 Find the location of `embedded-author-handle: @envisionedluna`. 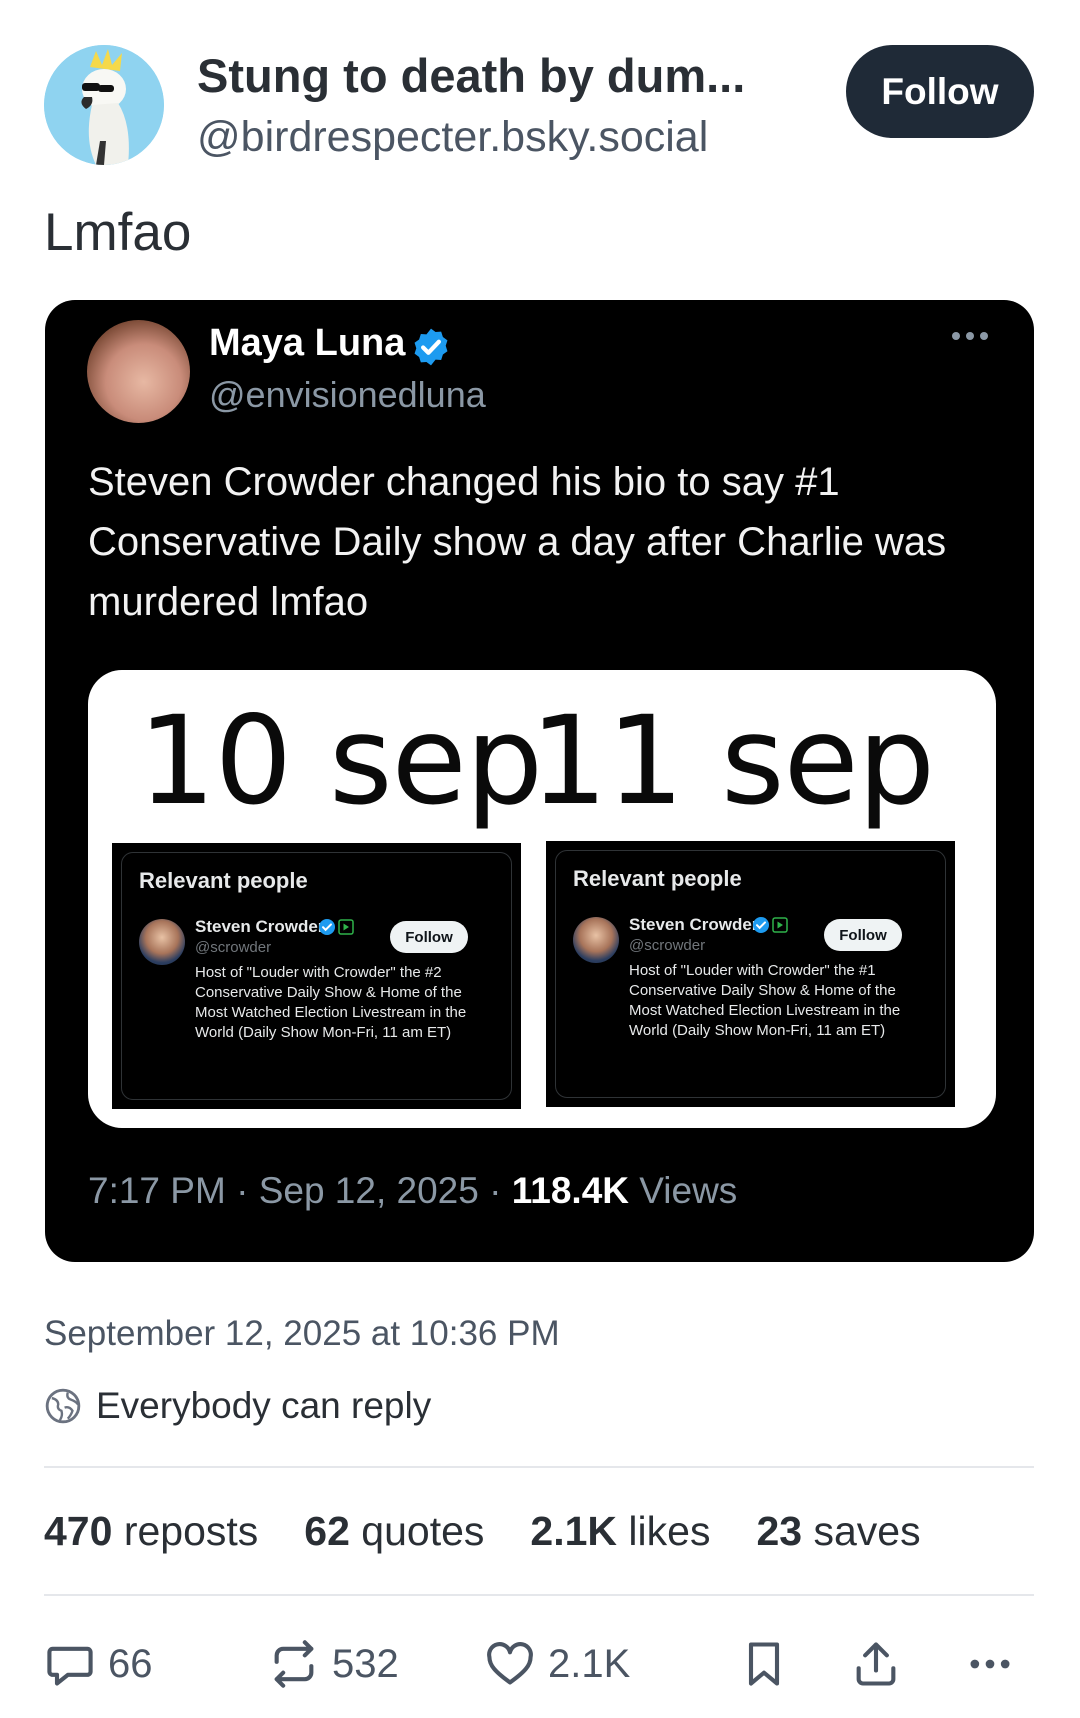

embedded-author-handle: @envisionedluna is located at coordinates (347, 394).